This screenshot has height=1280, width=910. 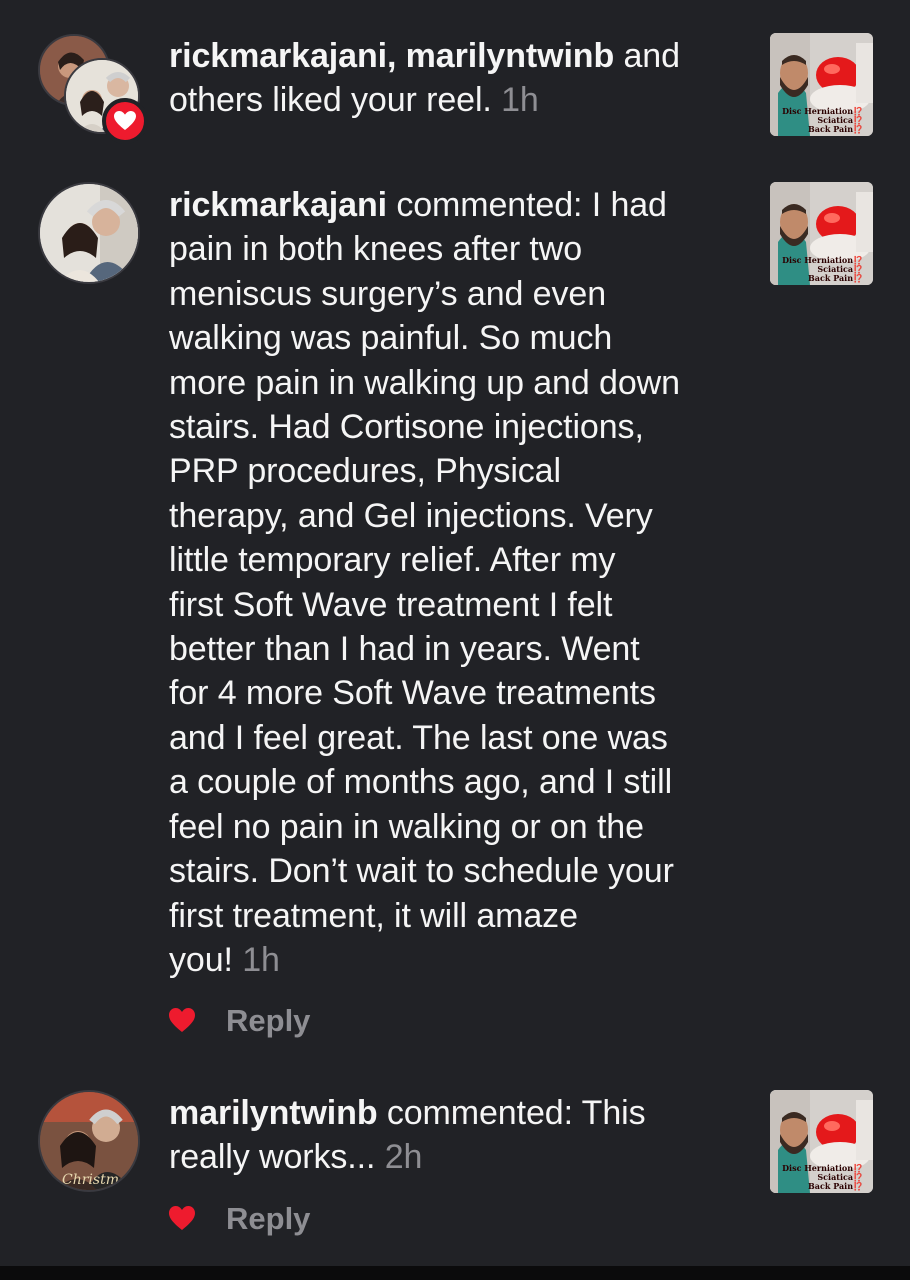 What do you see at coordinates (373, 915) in the screenshot?
I see `comment-body-line: first treatment, it will amaze` at bounding box center [373, 915].